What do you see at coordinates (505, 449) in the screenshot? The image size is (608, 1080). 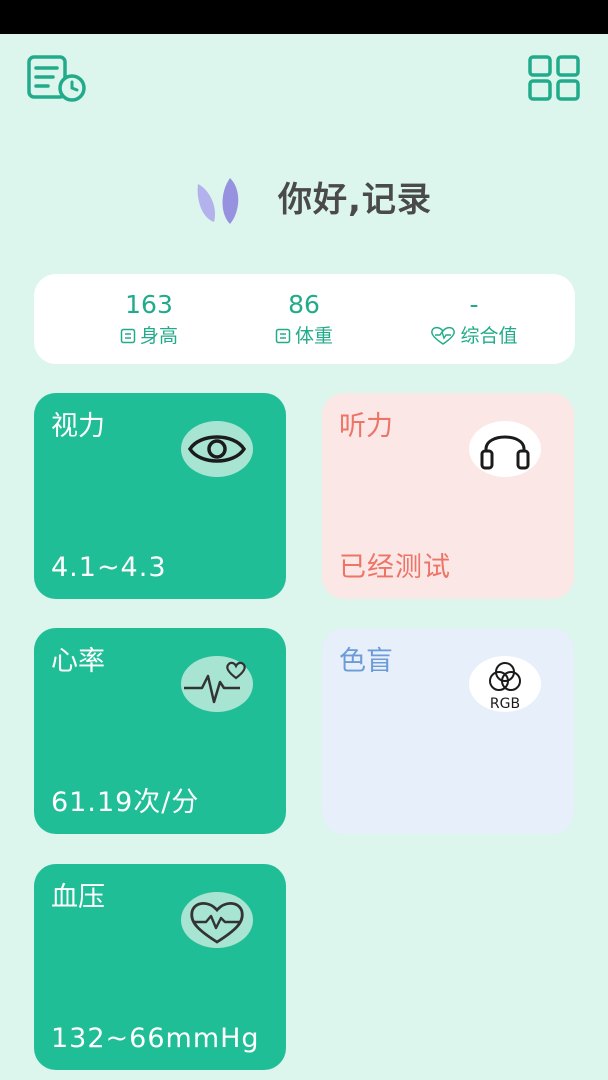 I see `headphones-icon` at bounding box center [505, 449].